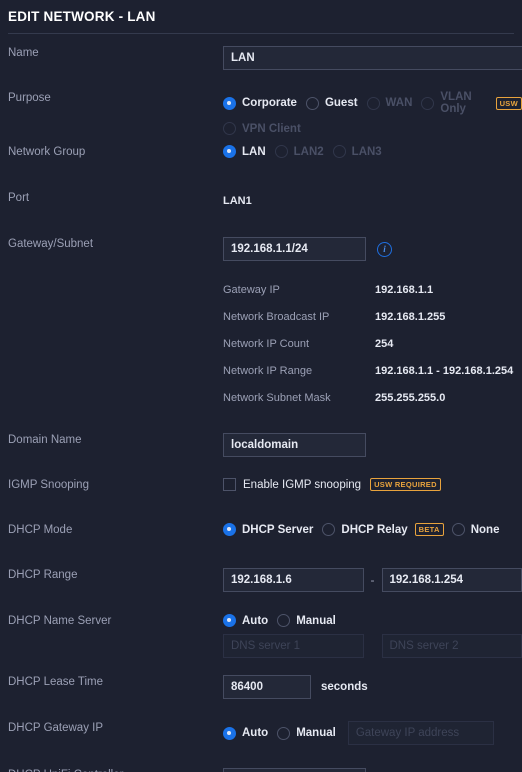 The image size is (522, 772). I want to click on field-row-name: Name LAN, so click(261, 63).